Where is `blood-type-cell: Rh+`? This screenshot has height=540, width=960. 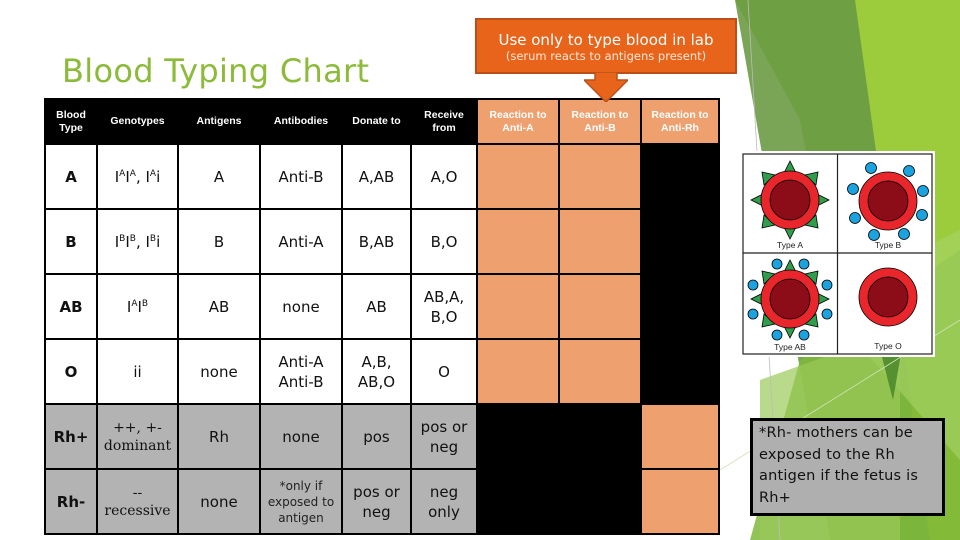
blood-type-cell: Rh+ is located at coordinates (71, 436).